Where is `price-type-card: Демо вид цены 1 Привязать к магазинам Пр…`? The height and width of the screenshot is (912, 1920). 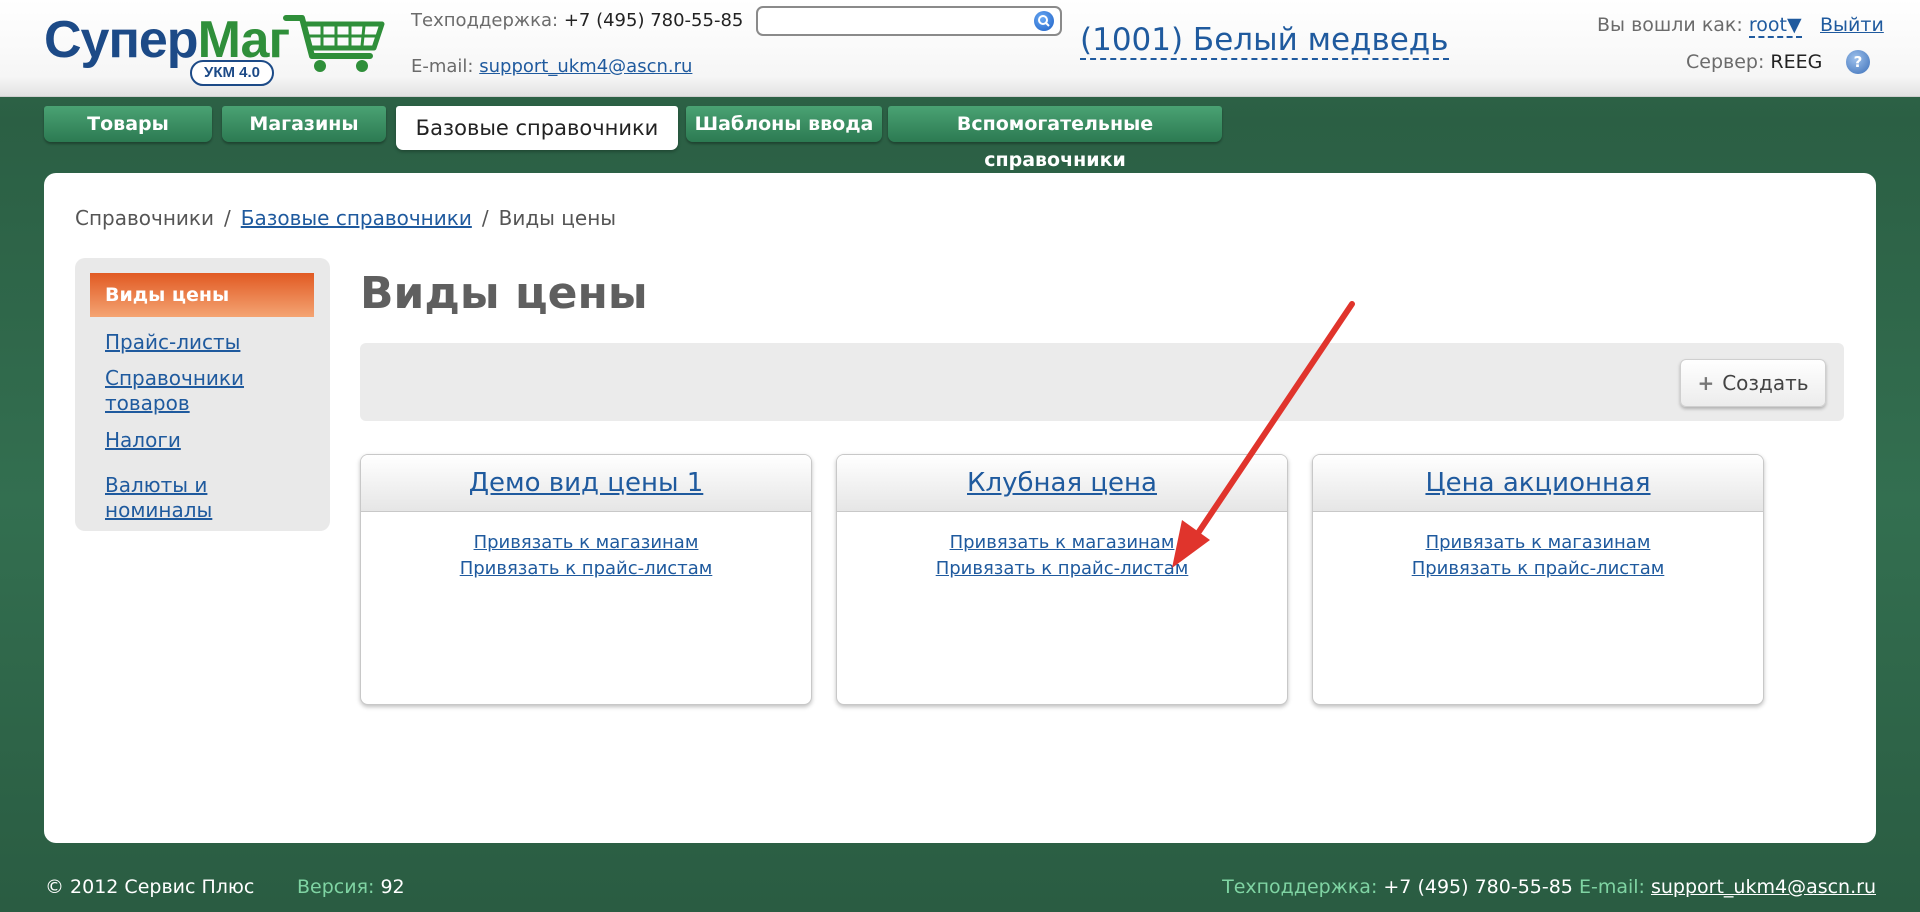
price-type-card: Демо вид цены 1 Привязать к магазинам Пр… is located at coordinates (586, 579).